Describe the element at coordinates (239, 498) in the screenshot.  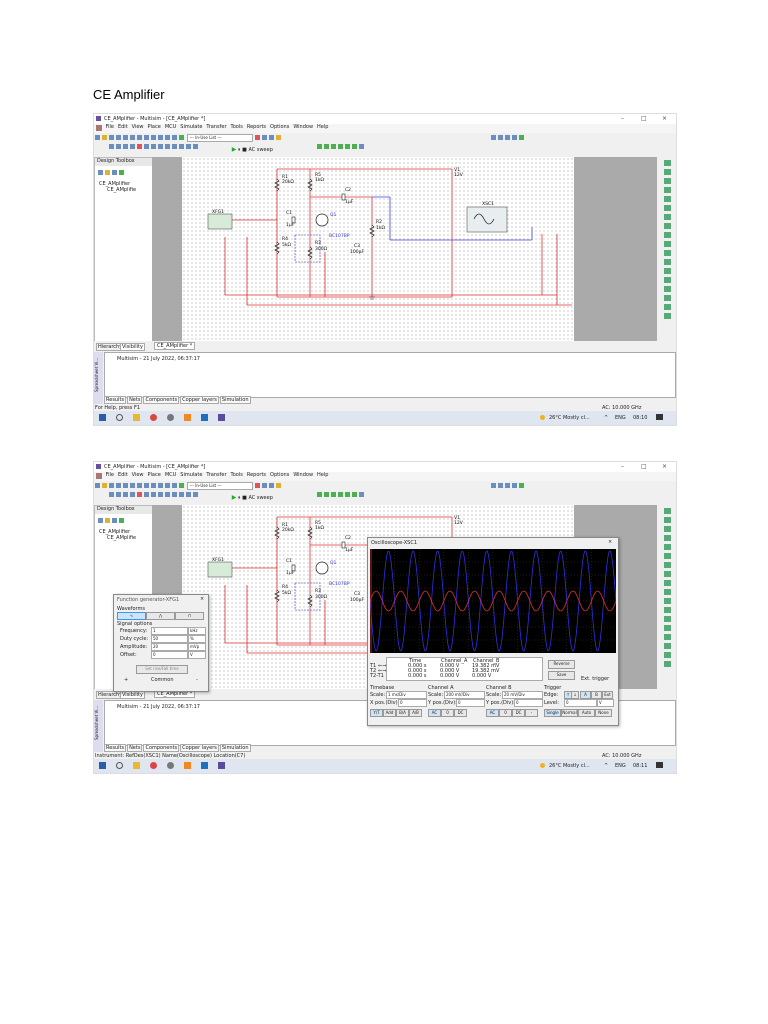
I see `pause-button: ⏸` at that location.